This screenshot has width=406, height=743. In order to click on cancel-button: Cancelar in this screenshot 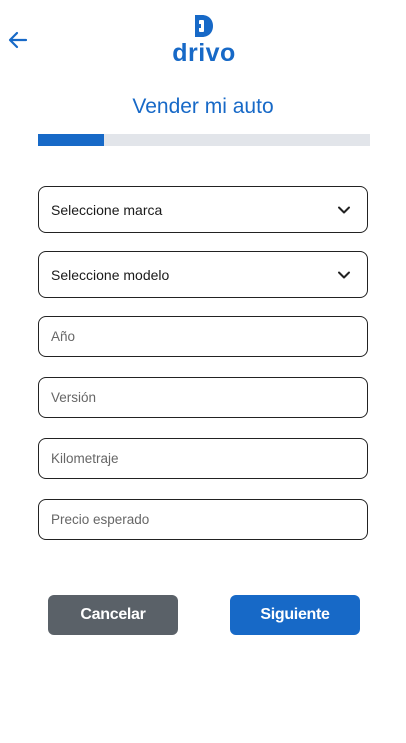, I will do `click(113, 615)`.